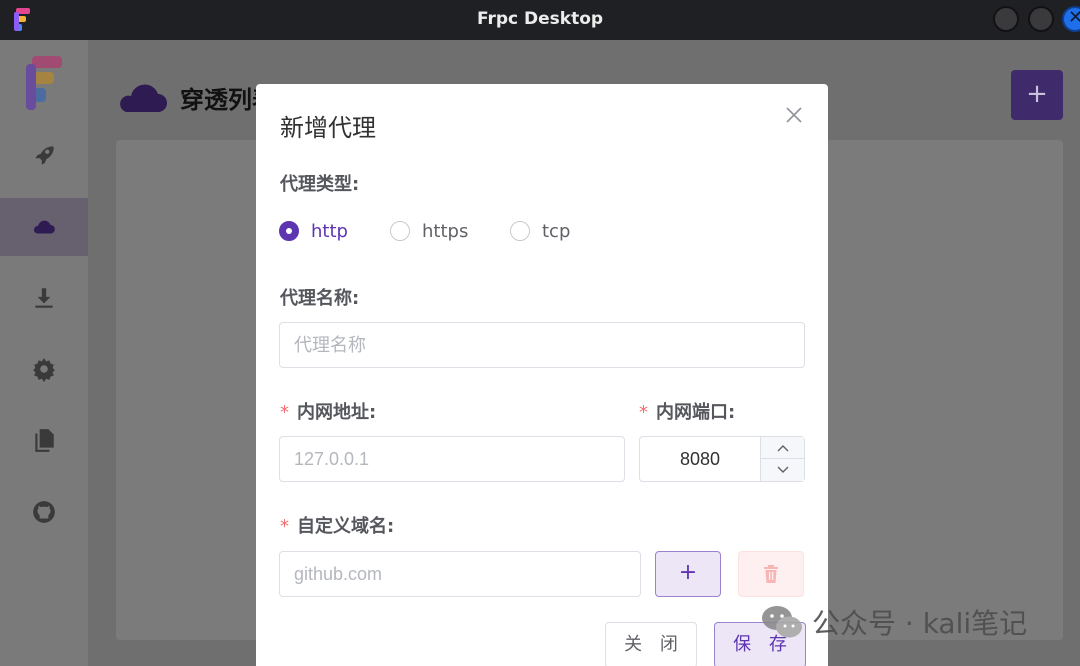 This screenshot has width=1080, height=666. I want to click on wechat-icon, so click(782, 622).